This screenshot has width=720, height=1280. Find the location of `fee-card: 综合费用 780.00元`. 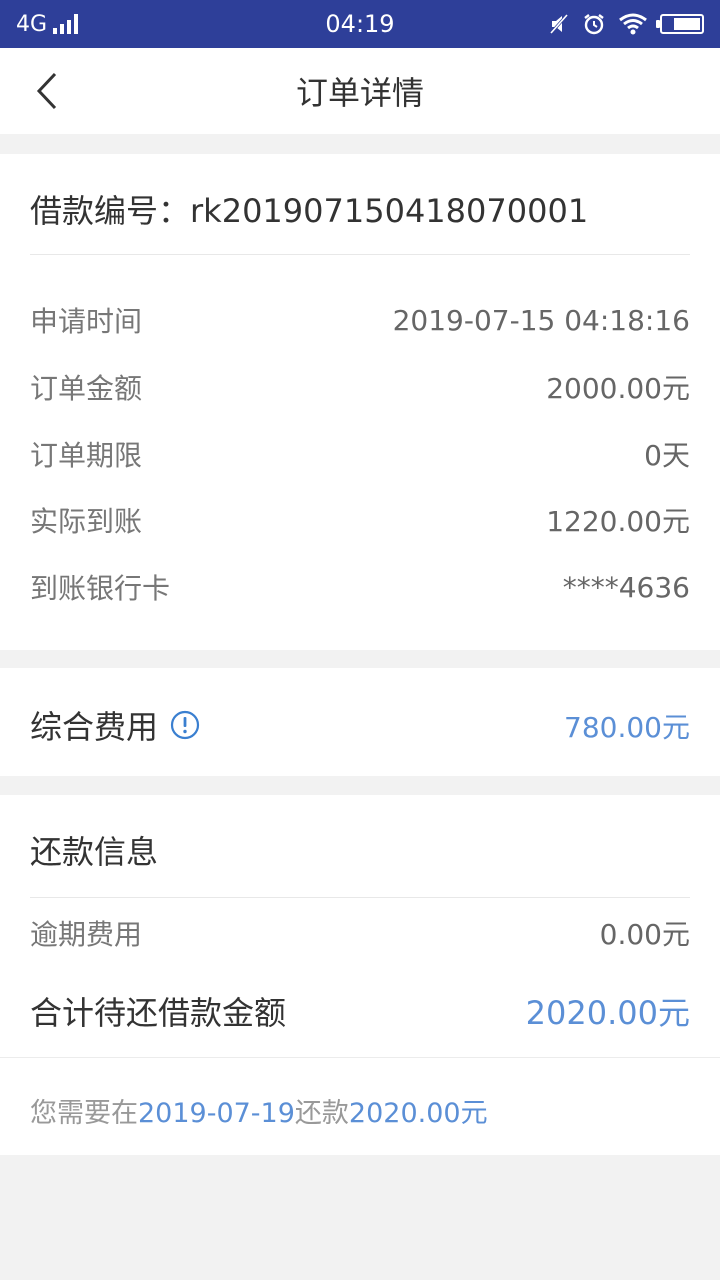

fee-card: 综合费用 780.00元 is located at coordinates (360, 722).